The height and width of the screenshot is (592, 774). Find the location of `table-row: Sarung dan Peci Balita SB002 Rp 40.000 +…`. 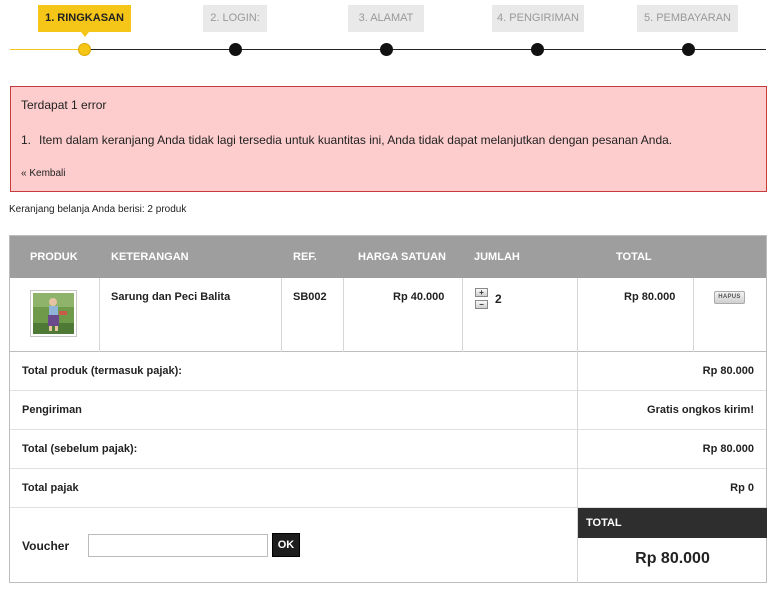

table-row: Sarung dan Peci Balita SB002 Rp 40.000 +… is located at coordinates (388, 315).